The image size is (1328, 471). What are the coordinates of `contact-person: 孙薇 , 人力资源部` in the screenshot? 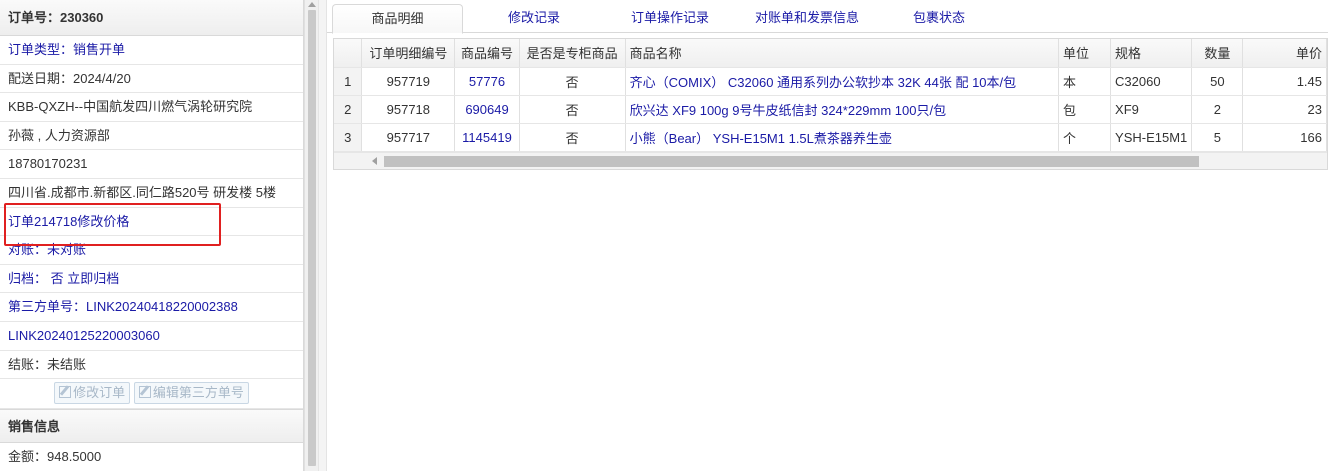 It's located at (151, 136).